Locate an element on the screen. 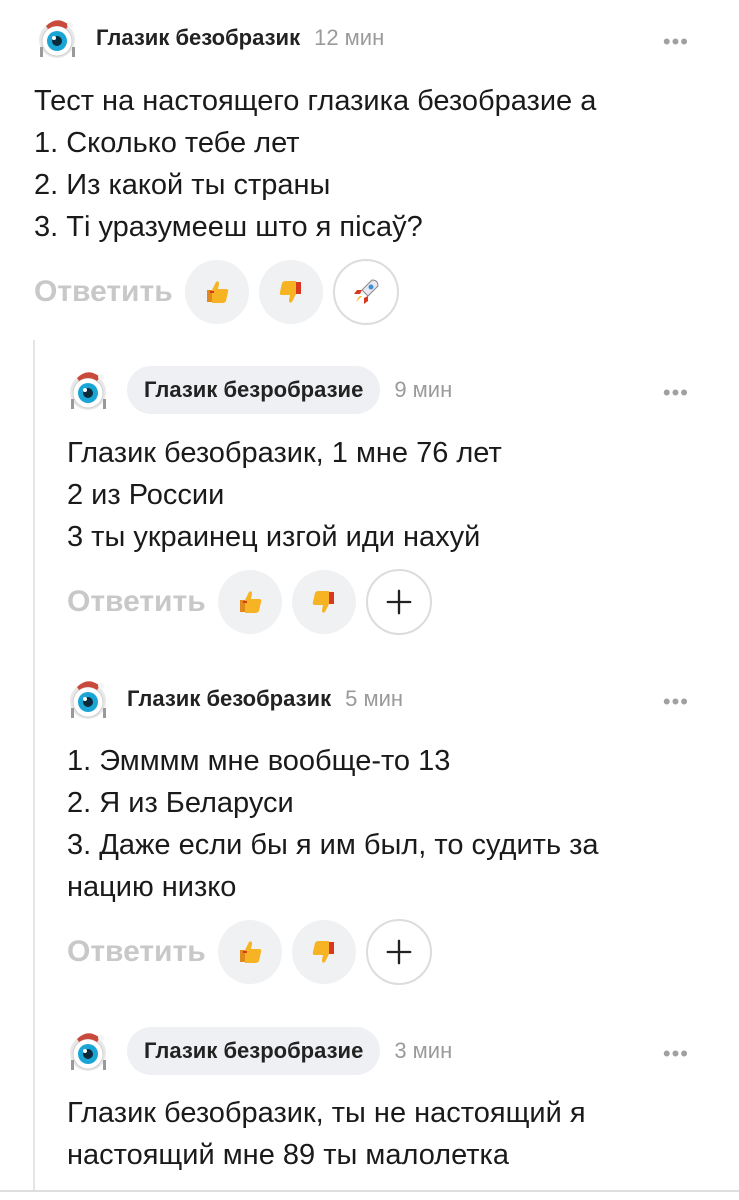 The image size is (739, 1200). comment-header: Глазик безобразик 12 мин is located at coordinates (210, 38).